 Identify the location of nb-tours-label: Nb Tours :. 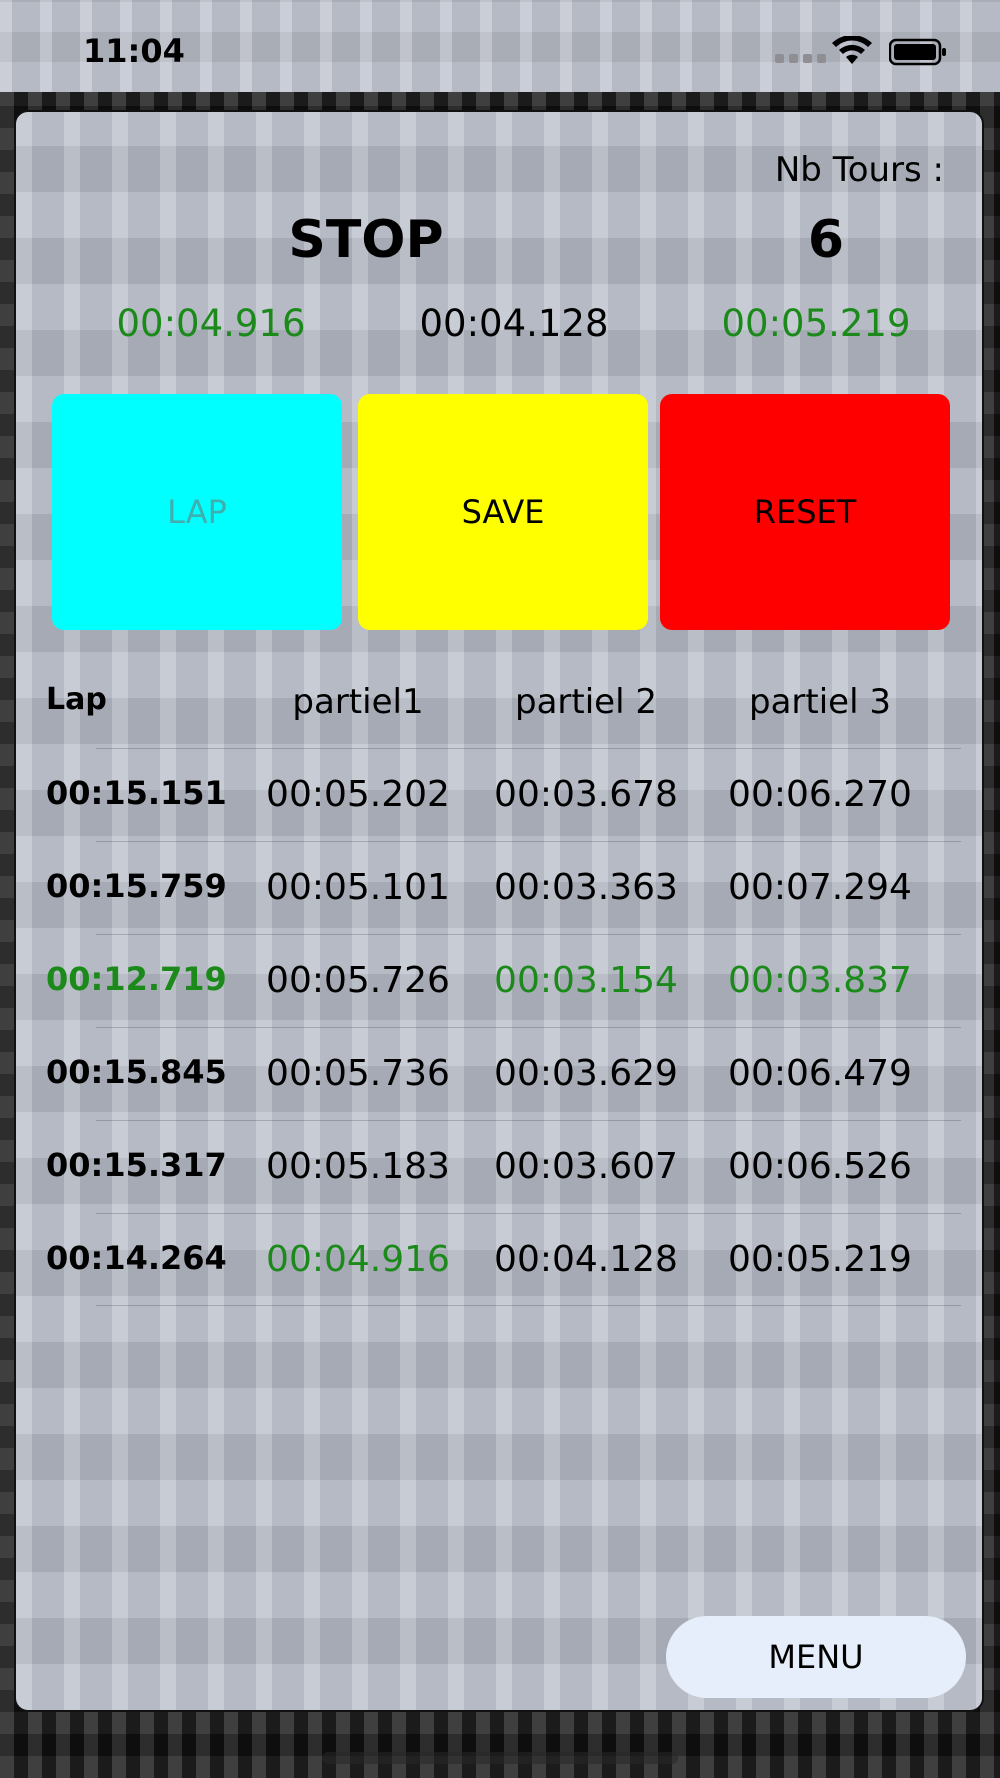
(859, 170).